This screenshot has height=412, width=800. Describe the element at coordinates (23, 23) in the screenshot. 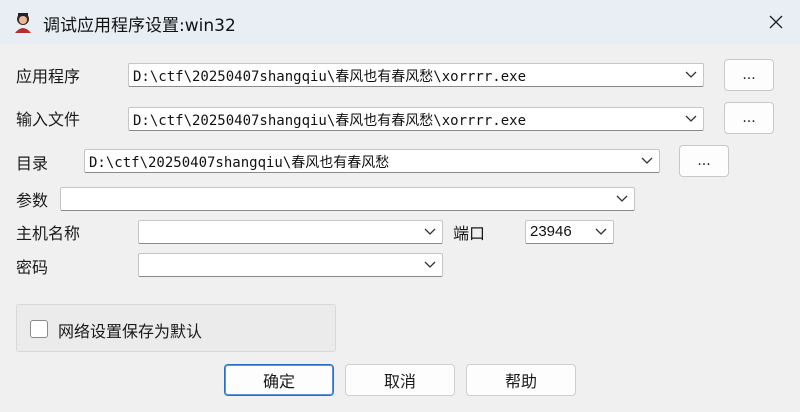

I see `app-icon` at that location.